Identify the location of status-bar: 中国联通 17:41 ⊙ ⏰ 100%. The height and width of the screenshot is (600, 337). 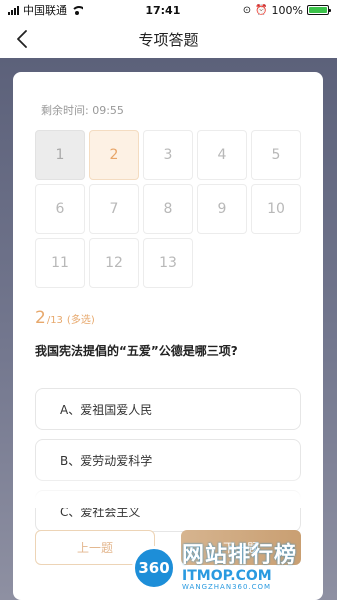
(168, 10).